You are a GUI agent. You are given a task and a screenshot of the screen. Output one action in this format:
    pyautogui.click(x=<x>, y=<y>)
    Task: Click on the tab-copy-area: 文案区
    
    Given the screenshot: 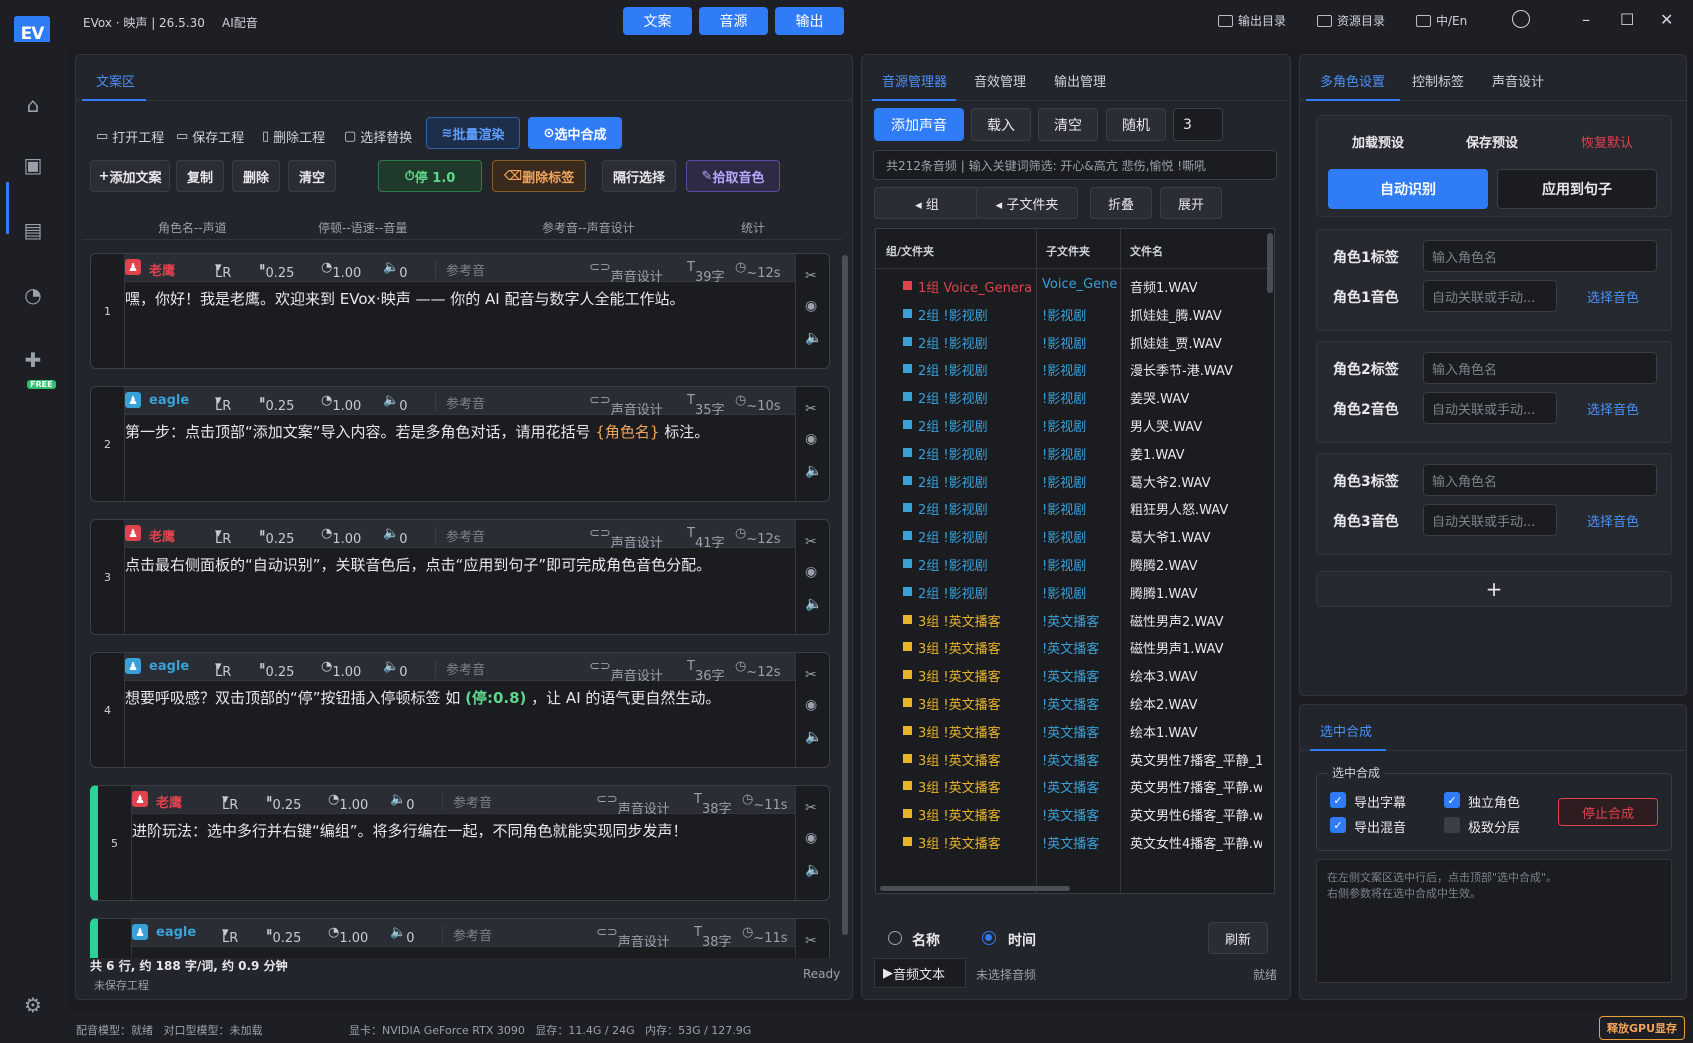 What is the action you would take?
    pyautogui.click(x=115, y=80)
    